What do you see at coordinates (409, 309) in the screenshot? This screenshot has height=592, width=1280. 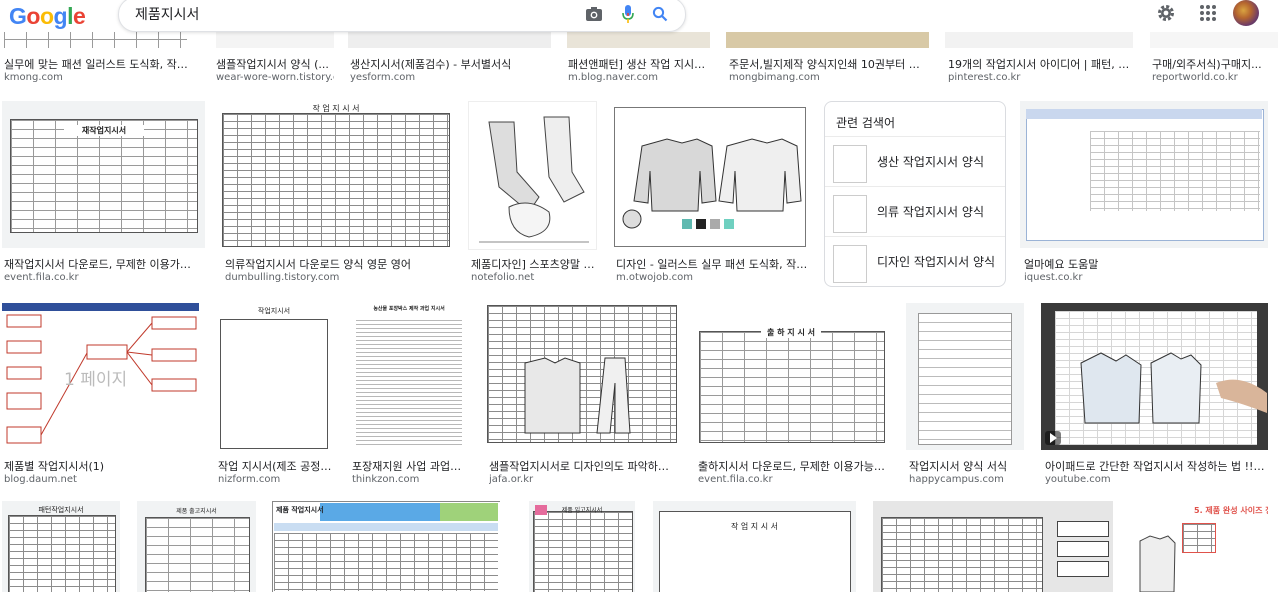 I see `doc-title: 농산물 포장박스 제작 과업 지시서` at bounding box center [409, 309].